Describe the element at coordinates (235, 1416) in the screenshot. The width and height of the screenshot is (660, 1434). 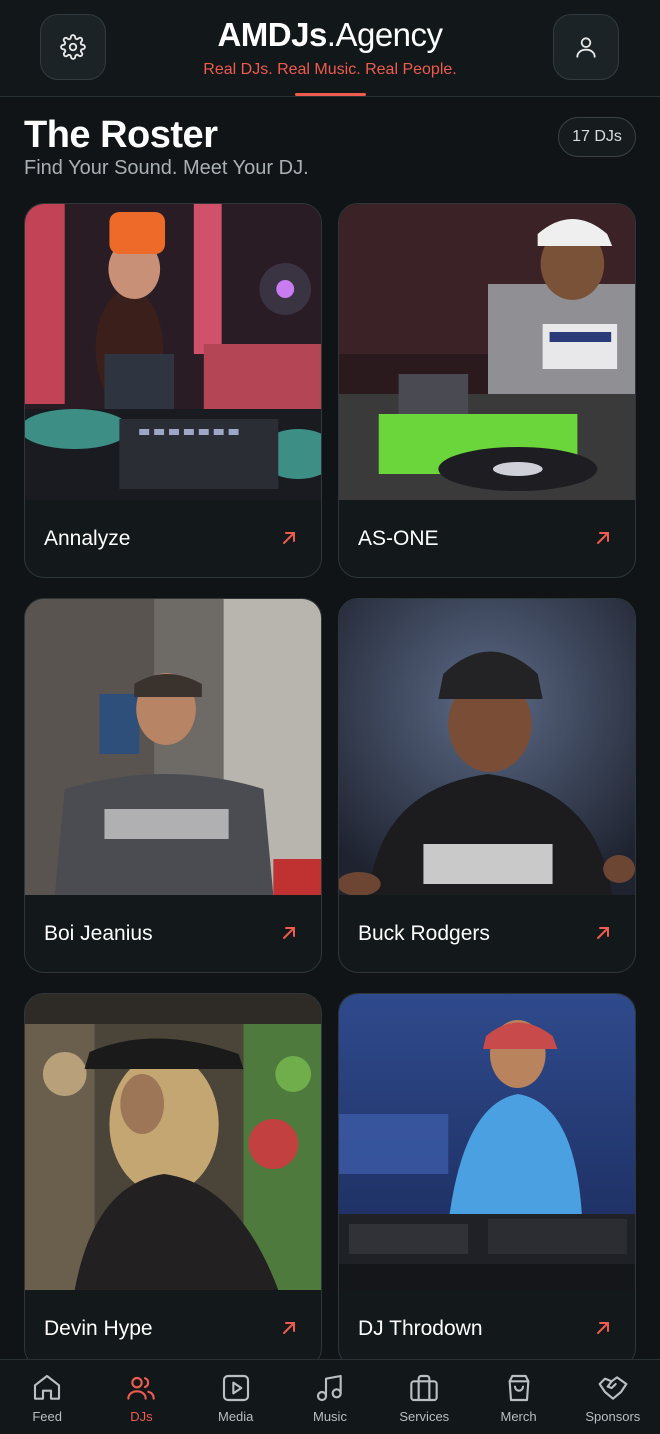
I see `nav-label: Media` at that location.